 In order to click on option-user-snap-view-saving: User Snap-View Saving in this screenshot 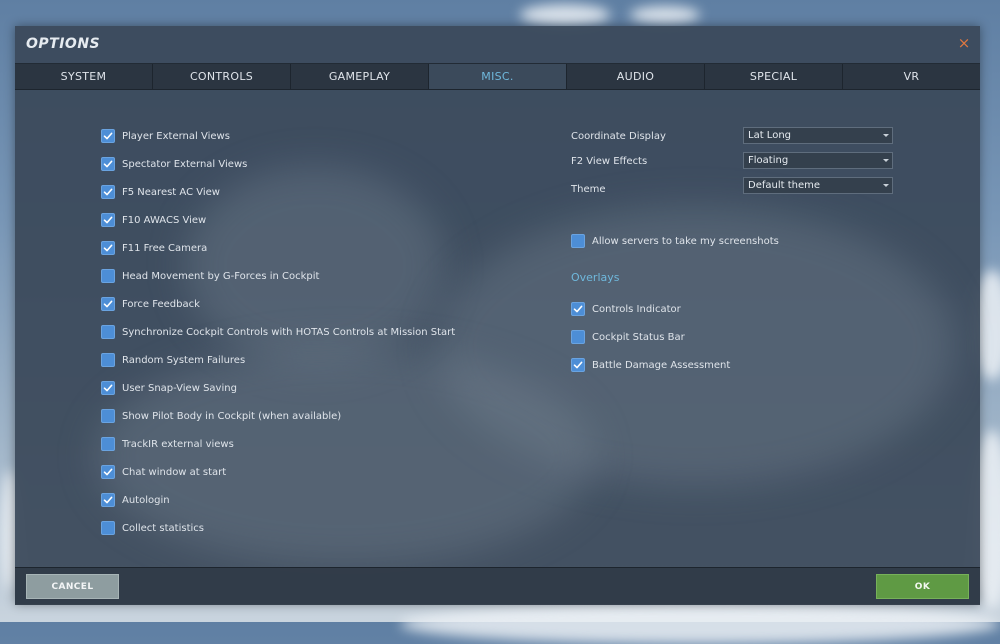, I will do `click(169, 388)`.